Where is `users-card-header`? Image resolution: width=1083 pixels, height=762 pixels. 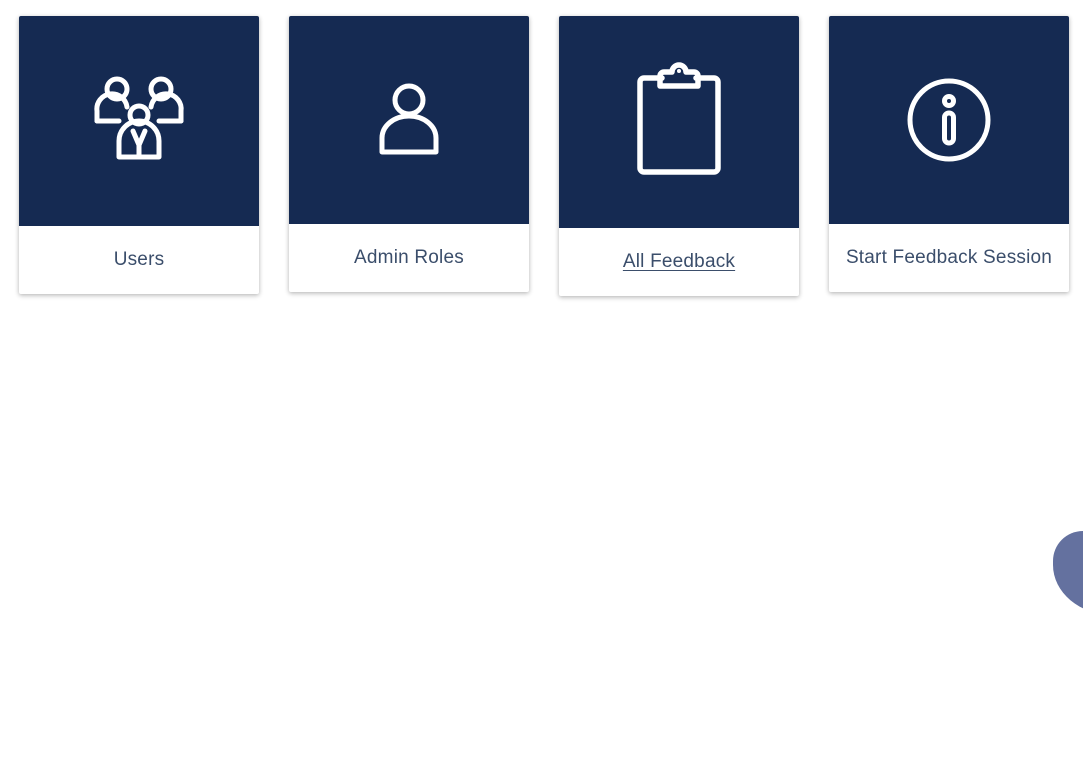 users-card-header is located at coordinates (139, 121).